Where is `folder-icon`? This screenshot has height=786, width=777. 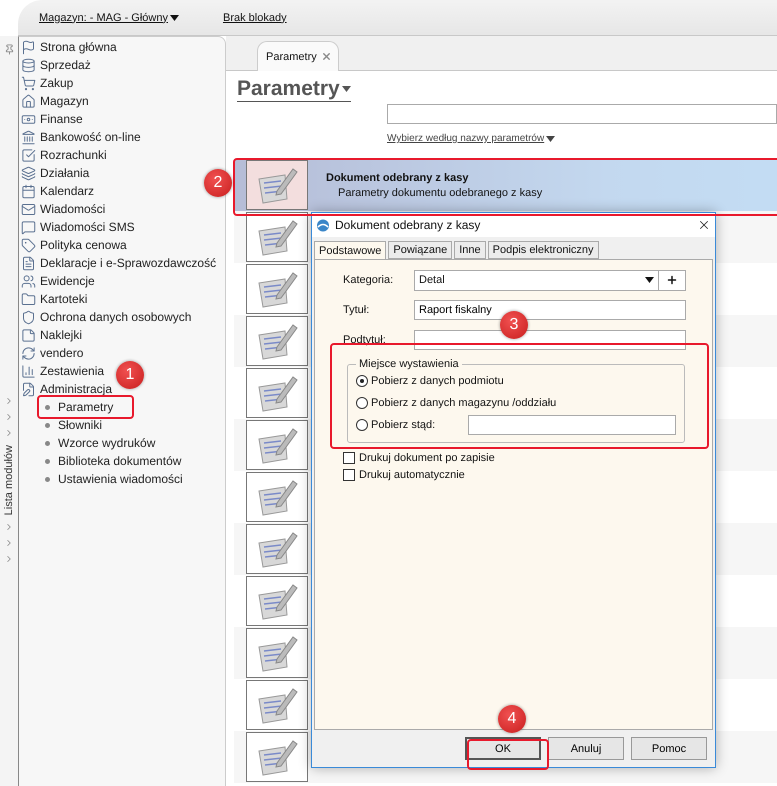
folder-icon is located at coordinates (28, 299).